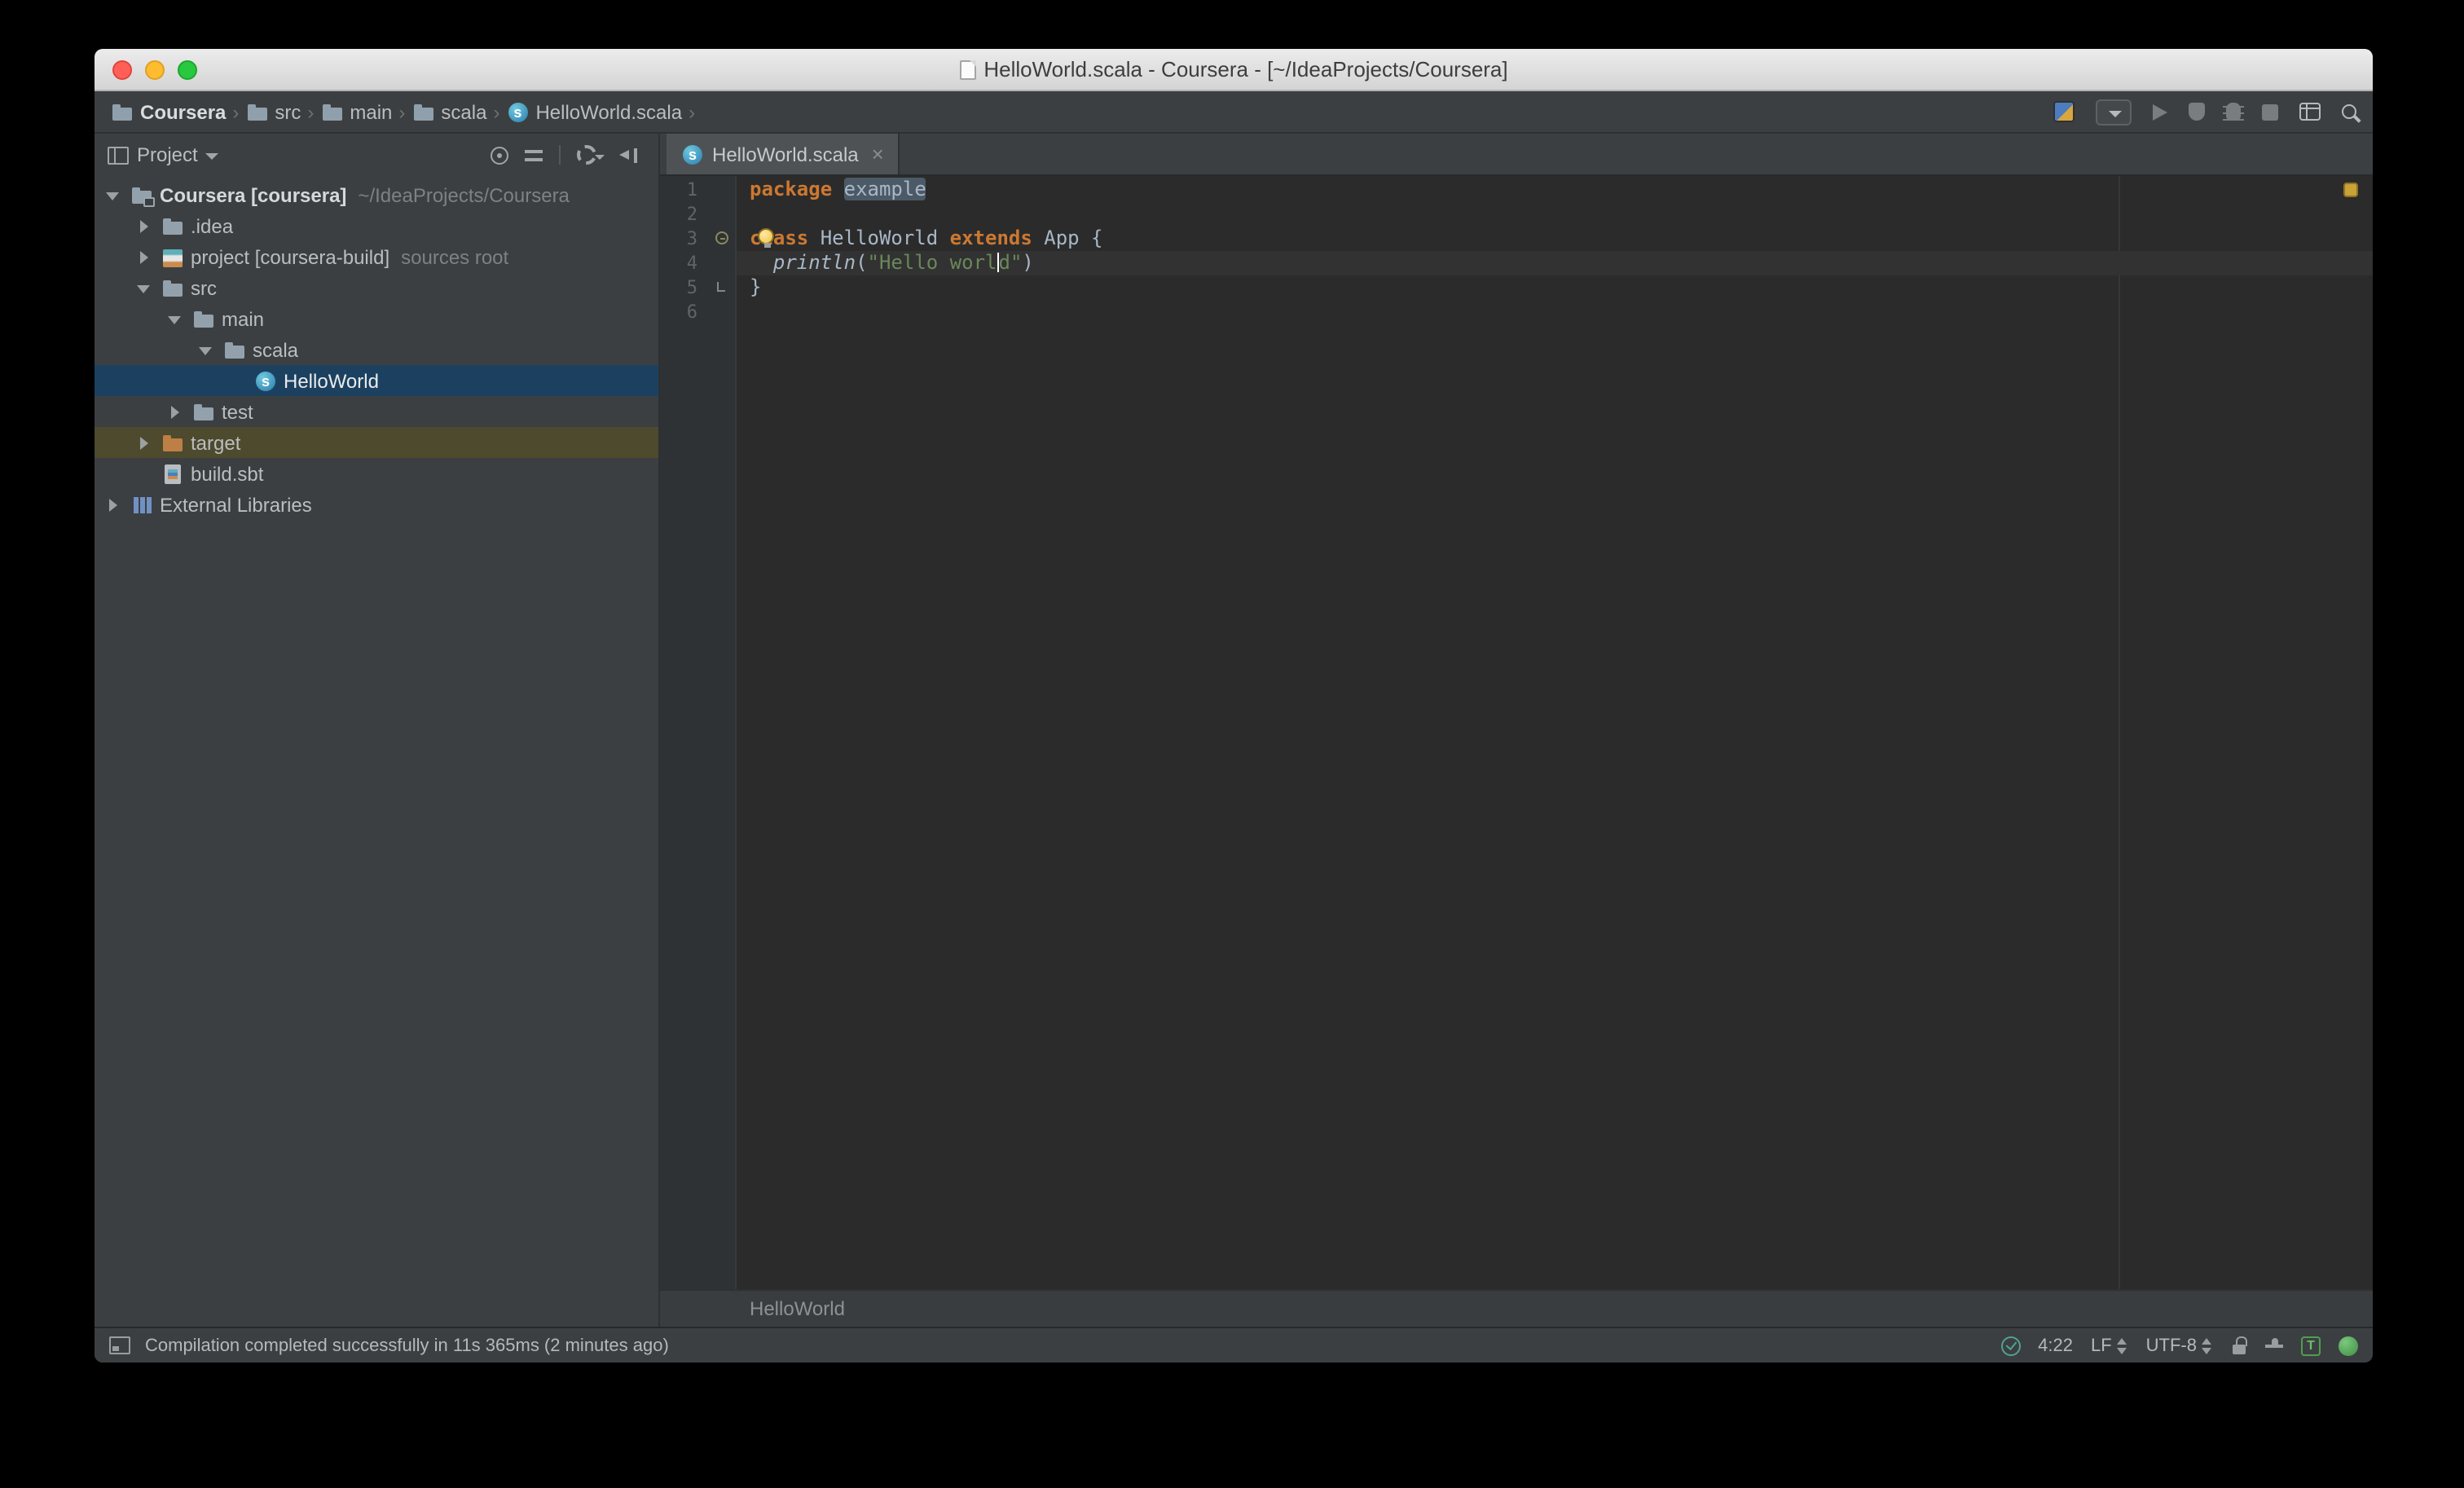  What do you see at coordinates (628, 155) in the screenshot?
I see `hide-panel-icon` at bounding box center [628, 155].